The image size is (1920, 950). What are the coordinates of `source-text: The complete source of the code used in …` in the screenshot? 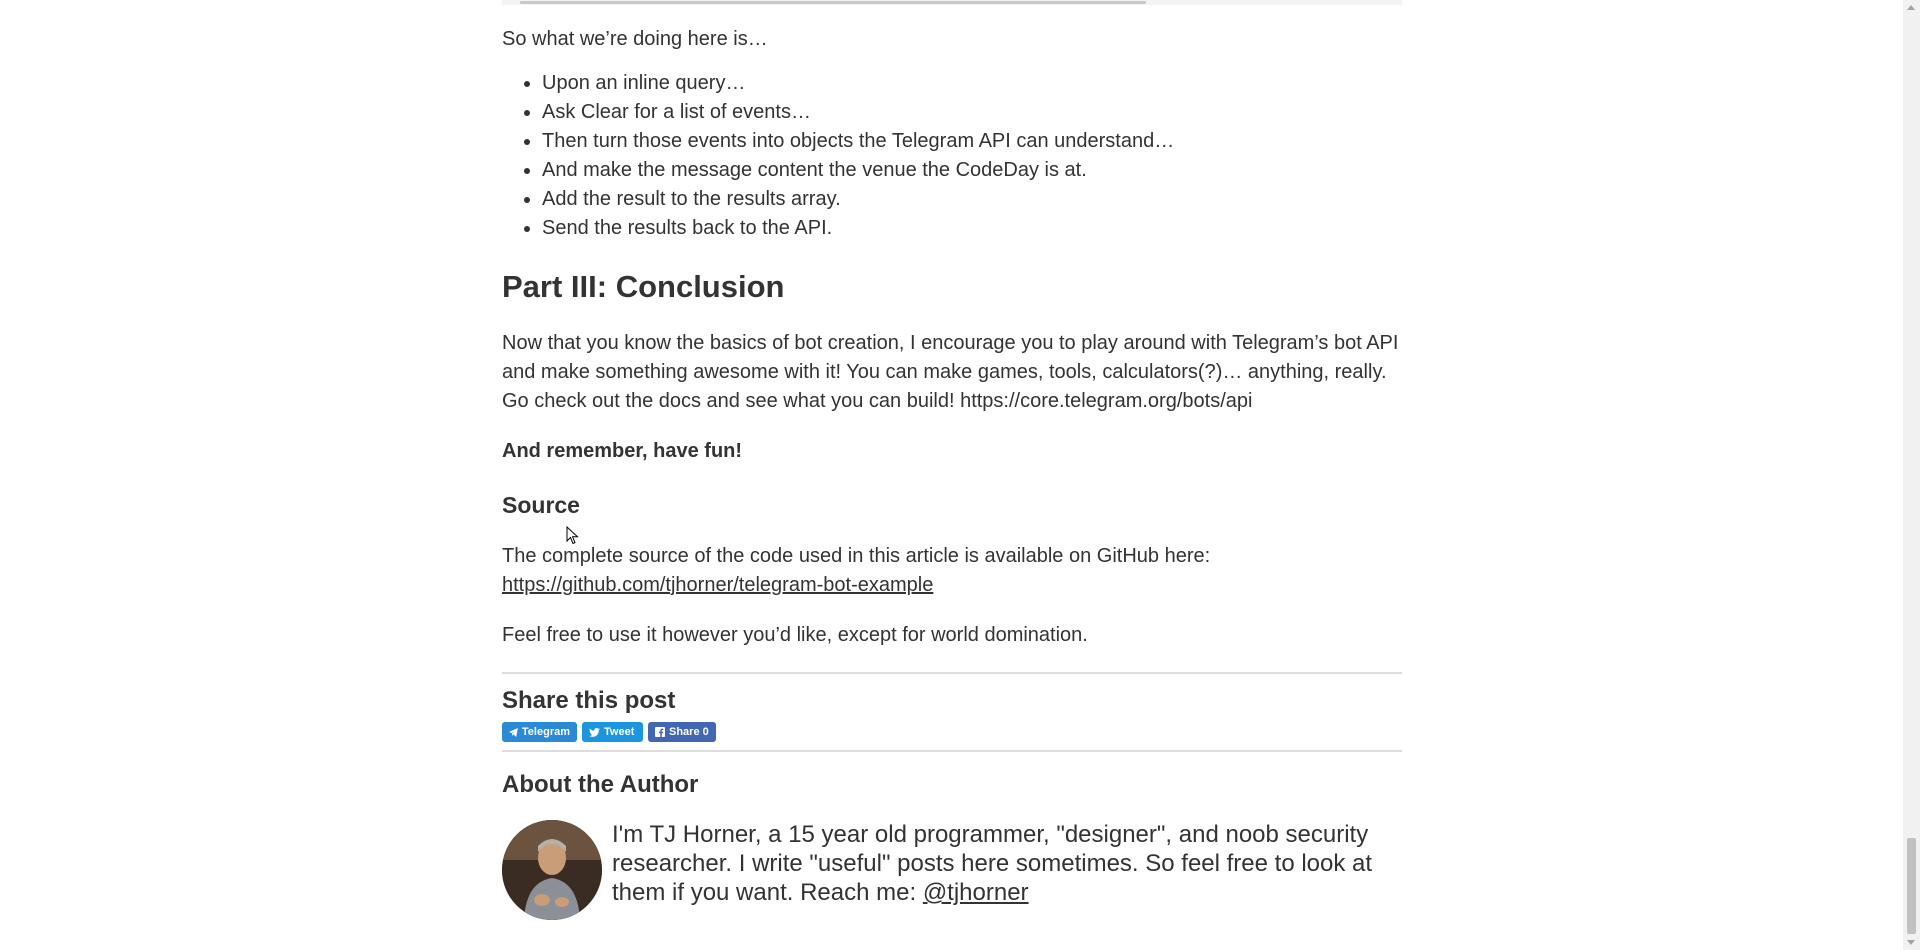 It's located at (856, 556).